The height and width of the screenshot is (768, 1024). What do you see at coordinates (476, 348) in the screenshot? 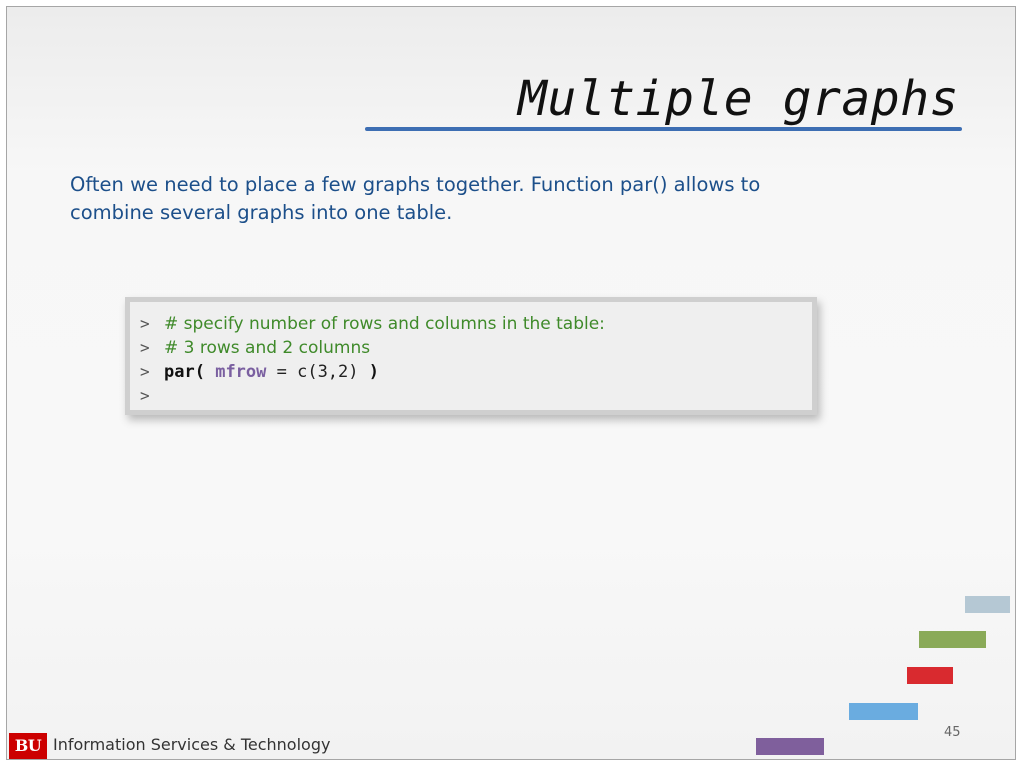
I see `code-line-2: > # 3 rows and 2 columns` at bounding box center [476, 348].